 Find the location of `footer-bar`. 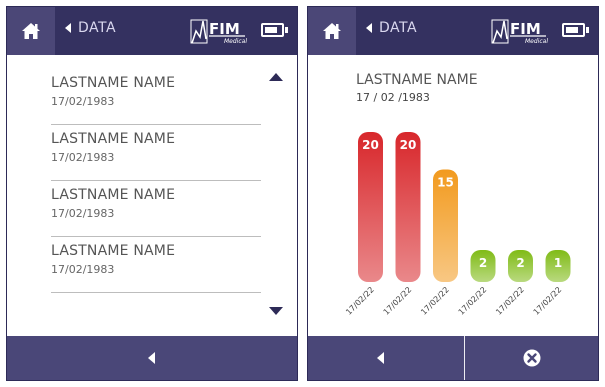

footer-bar is located at coordinates (453, 358).